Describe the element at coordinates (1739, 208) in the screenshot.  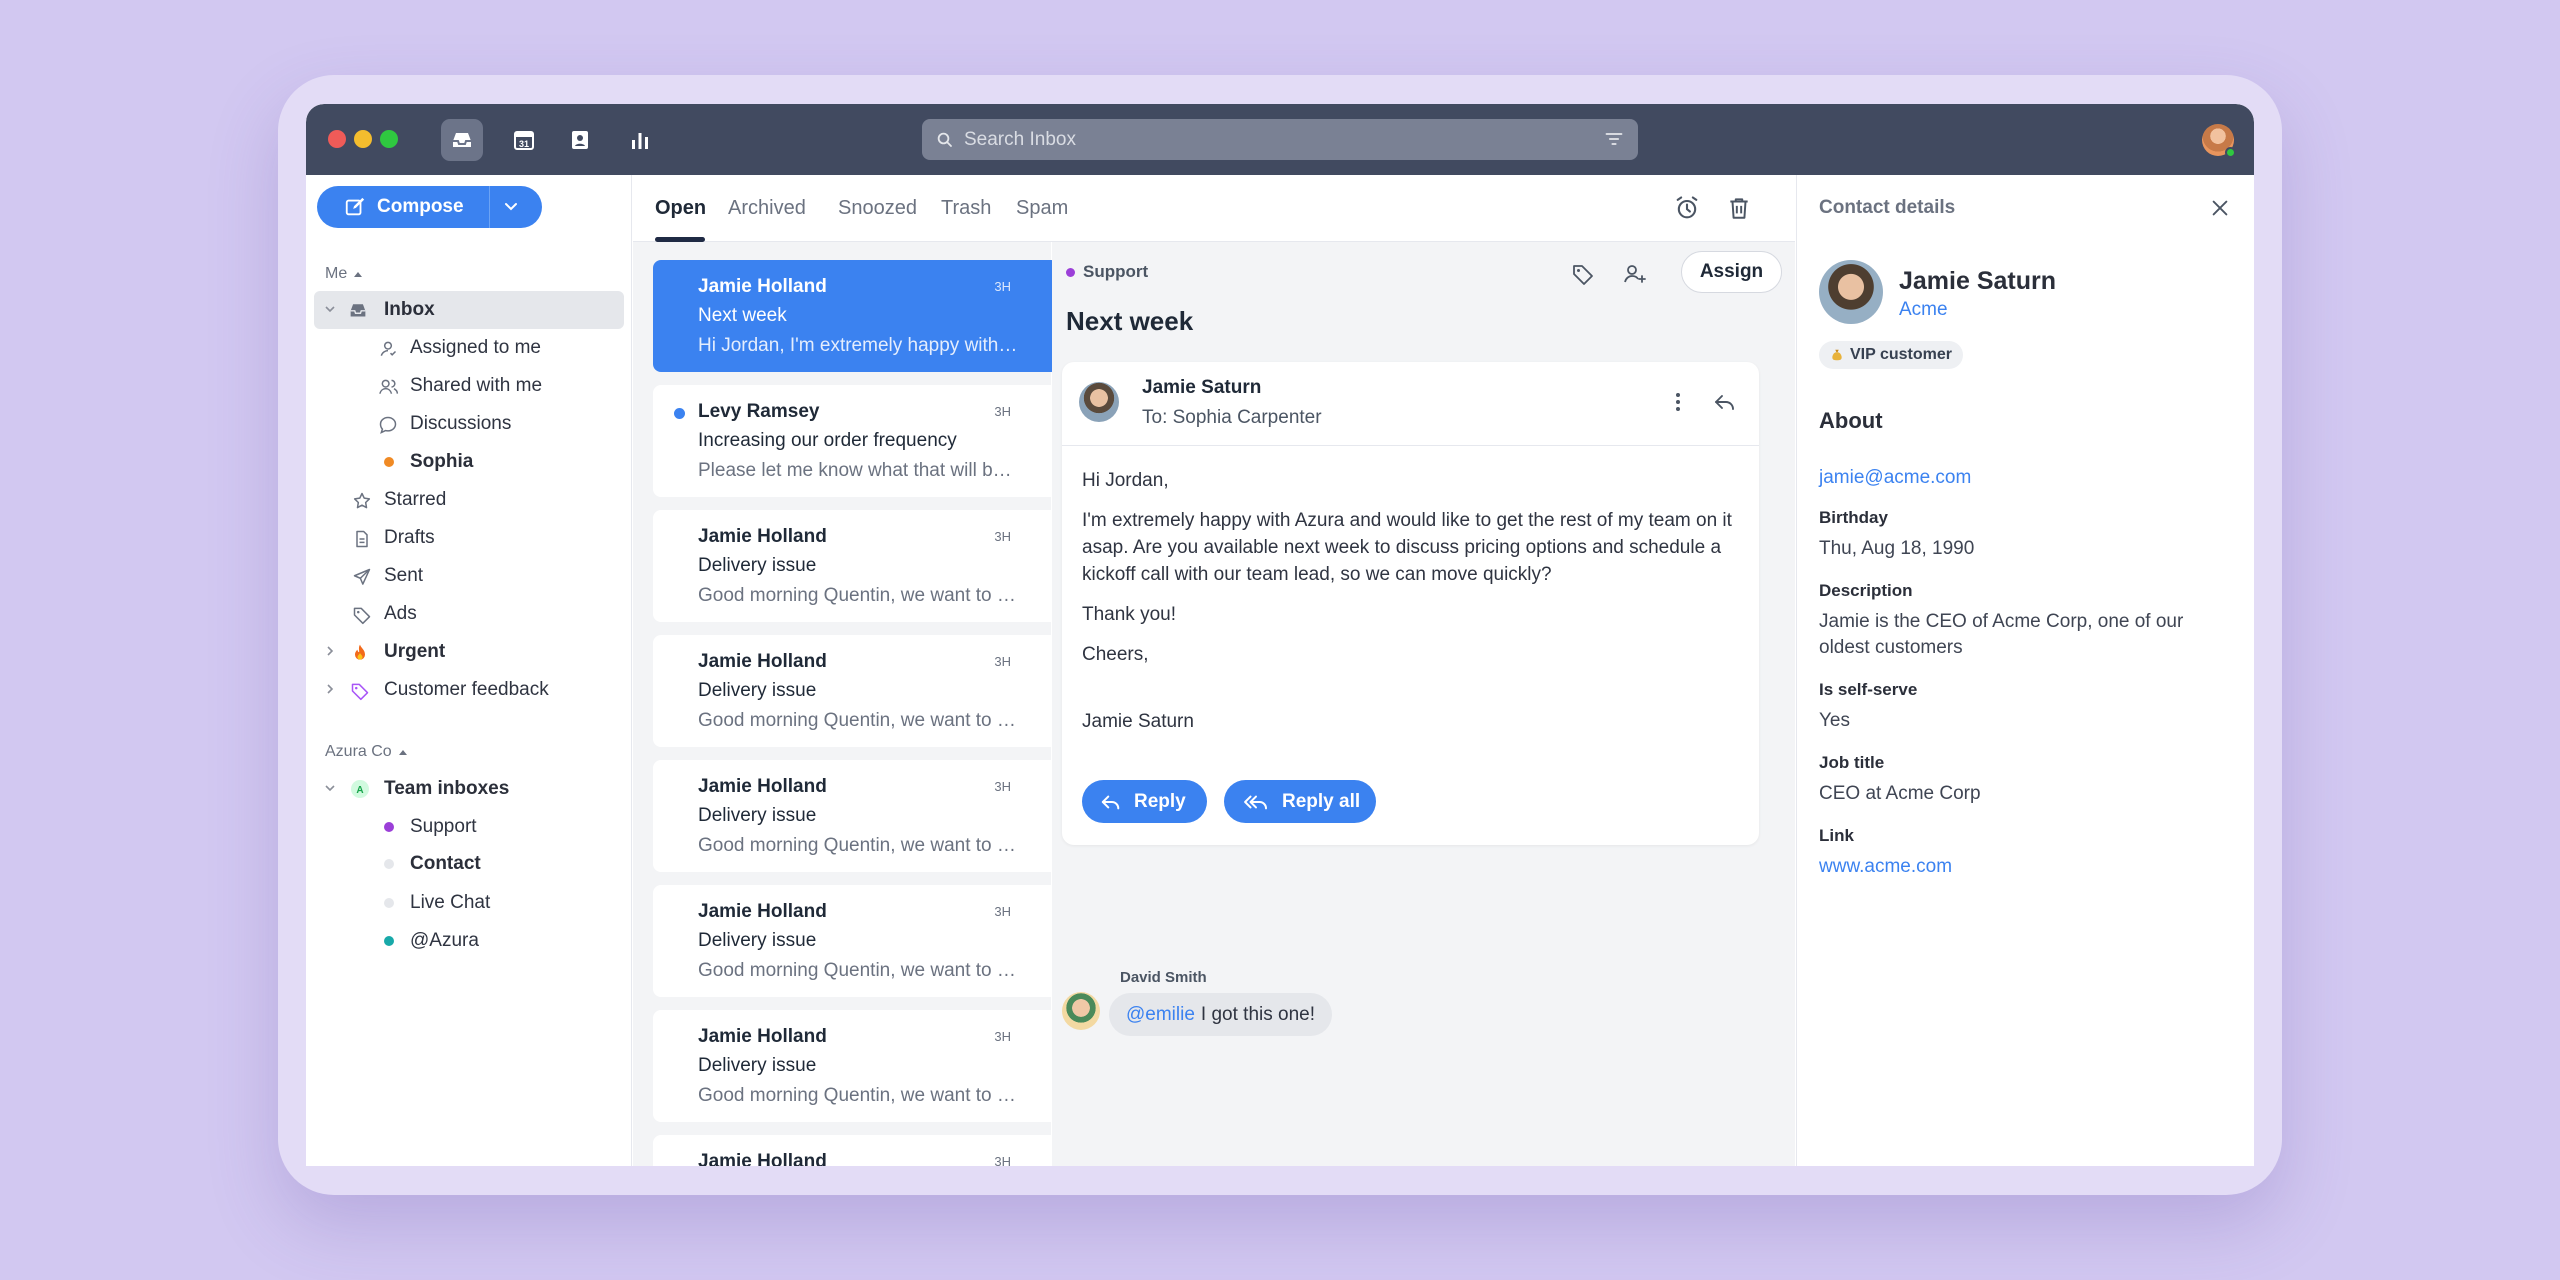
I see `trash-icon` at that location.